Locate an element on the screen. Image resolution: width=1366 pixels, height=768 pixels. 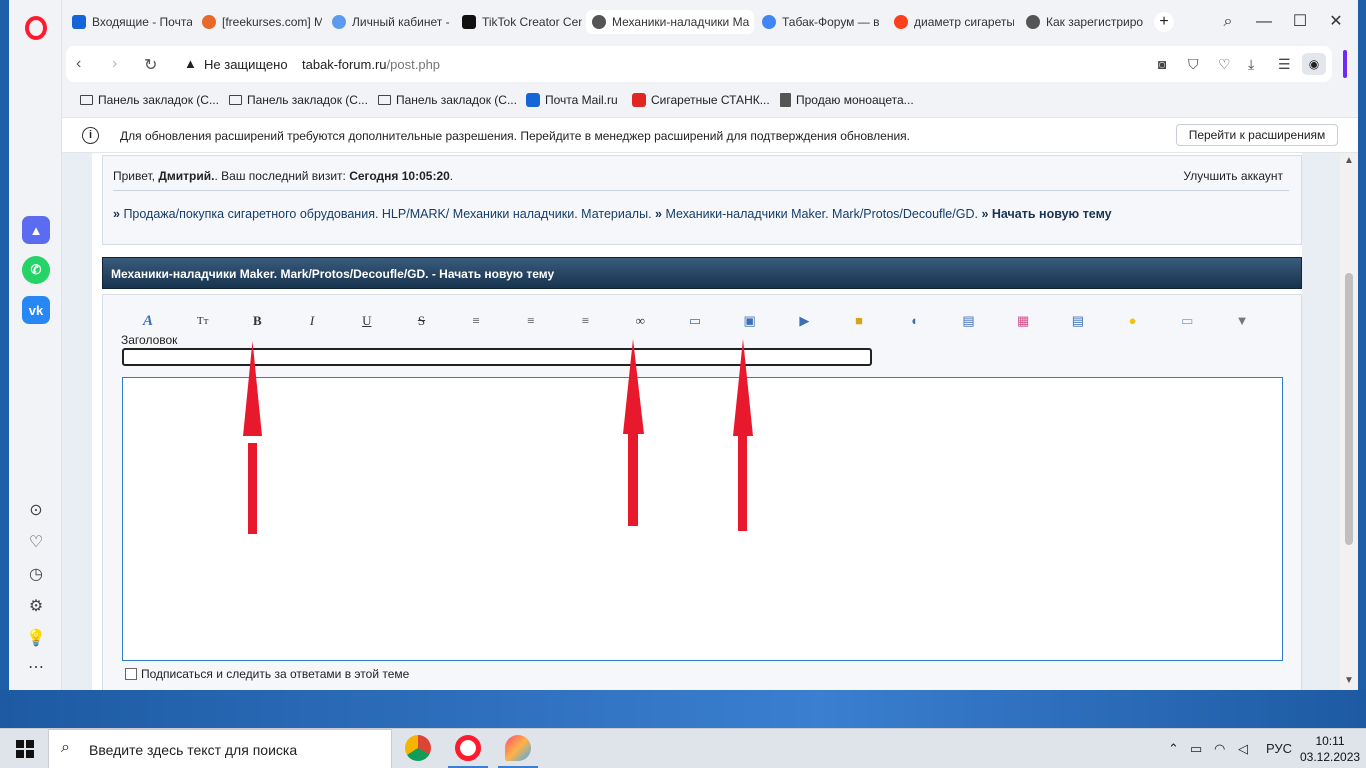
minimize-button: — is located at coordinates (1264, 22).